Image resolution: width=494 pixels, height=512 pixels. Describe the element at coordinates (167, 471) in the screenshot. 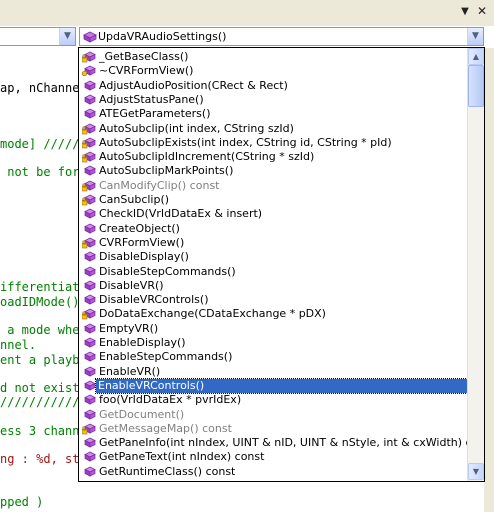

I see `list-item-label: GetRuntimeClass() const` at that location.